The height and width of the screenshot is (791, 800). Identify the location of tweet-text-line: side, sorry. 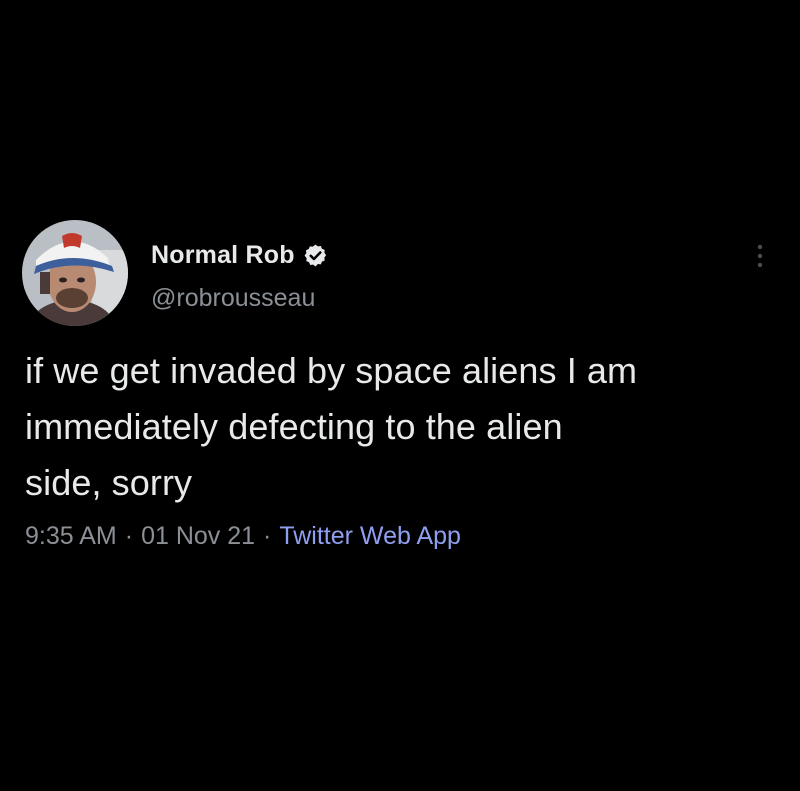
(109, 482).